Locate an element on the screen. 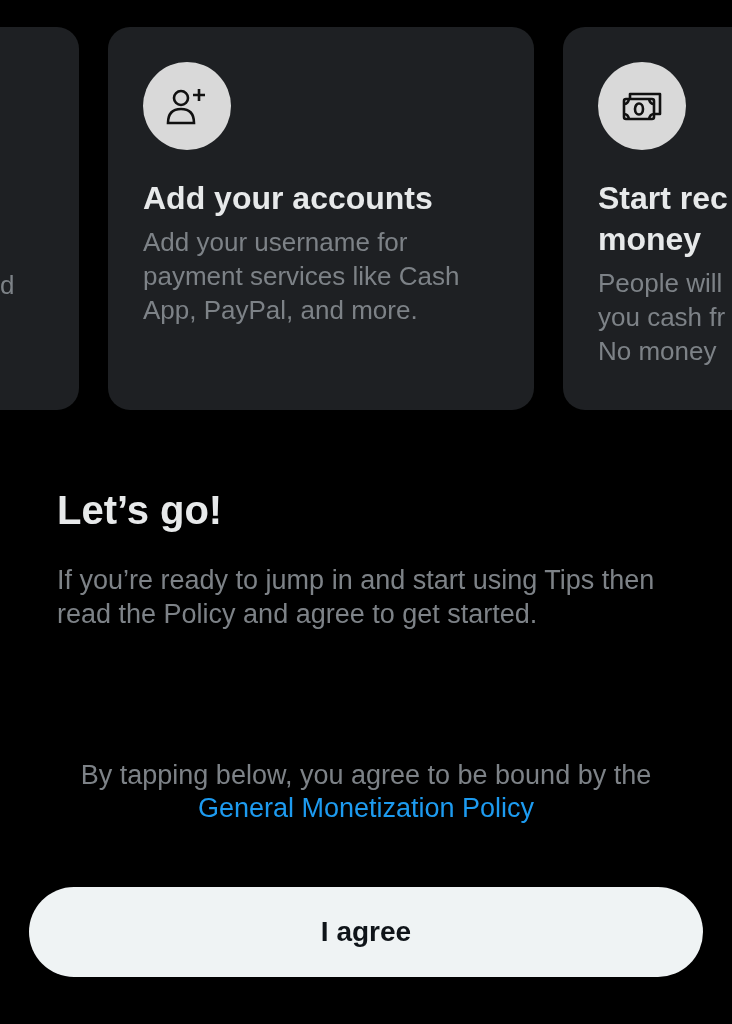 Image resolution: width=732 pixels, height=1024 pixels. card-title: Start rec money is located at coordinates (663, 219).